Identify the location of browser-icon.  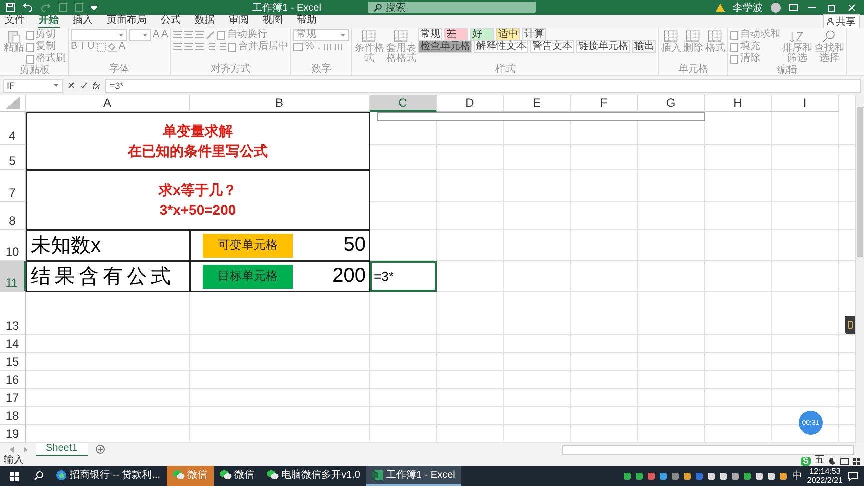
(61, 475).